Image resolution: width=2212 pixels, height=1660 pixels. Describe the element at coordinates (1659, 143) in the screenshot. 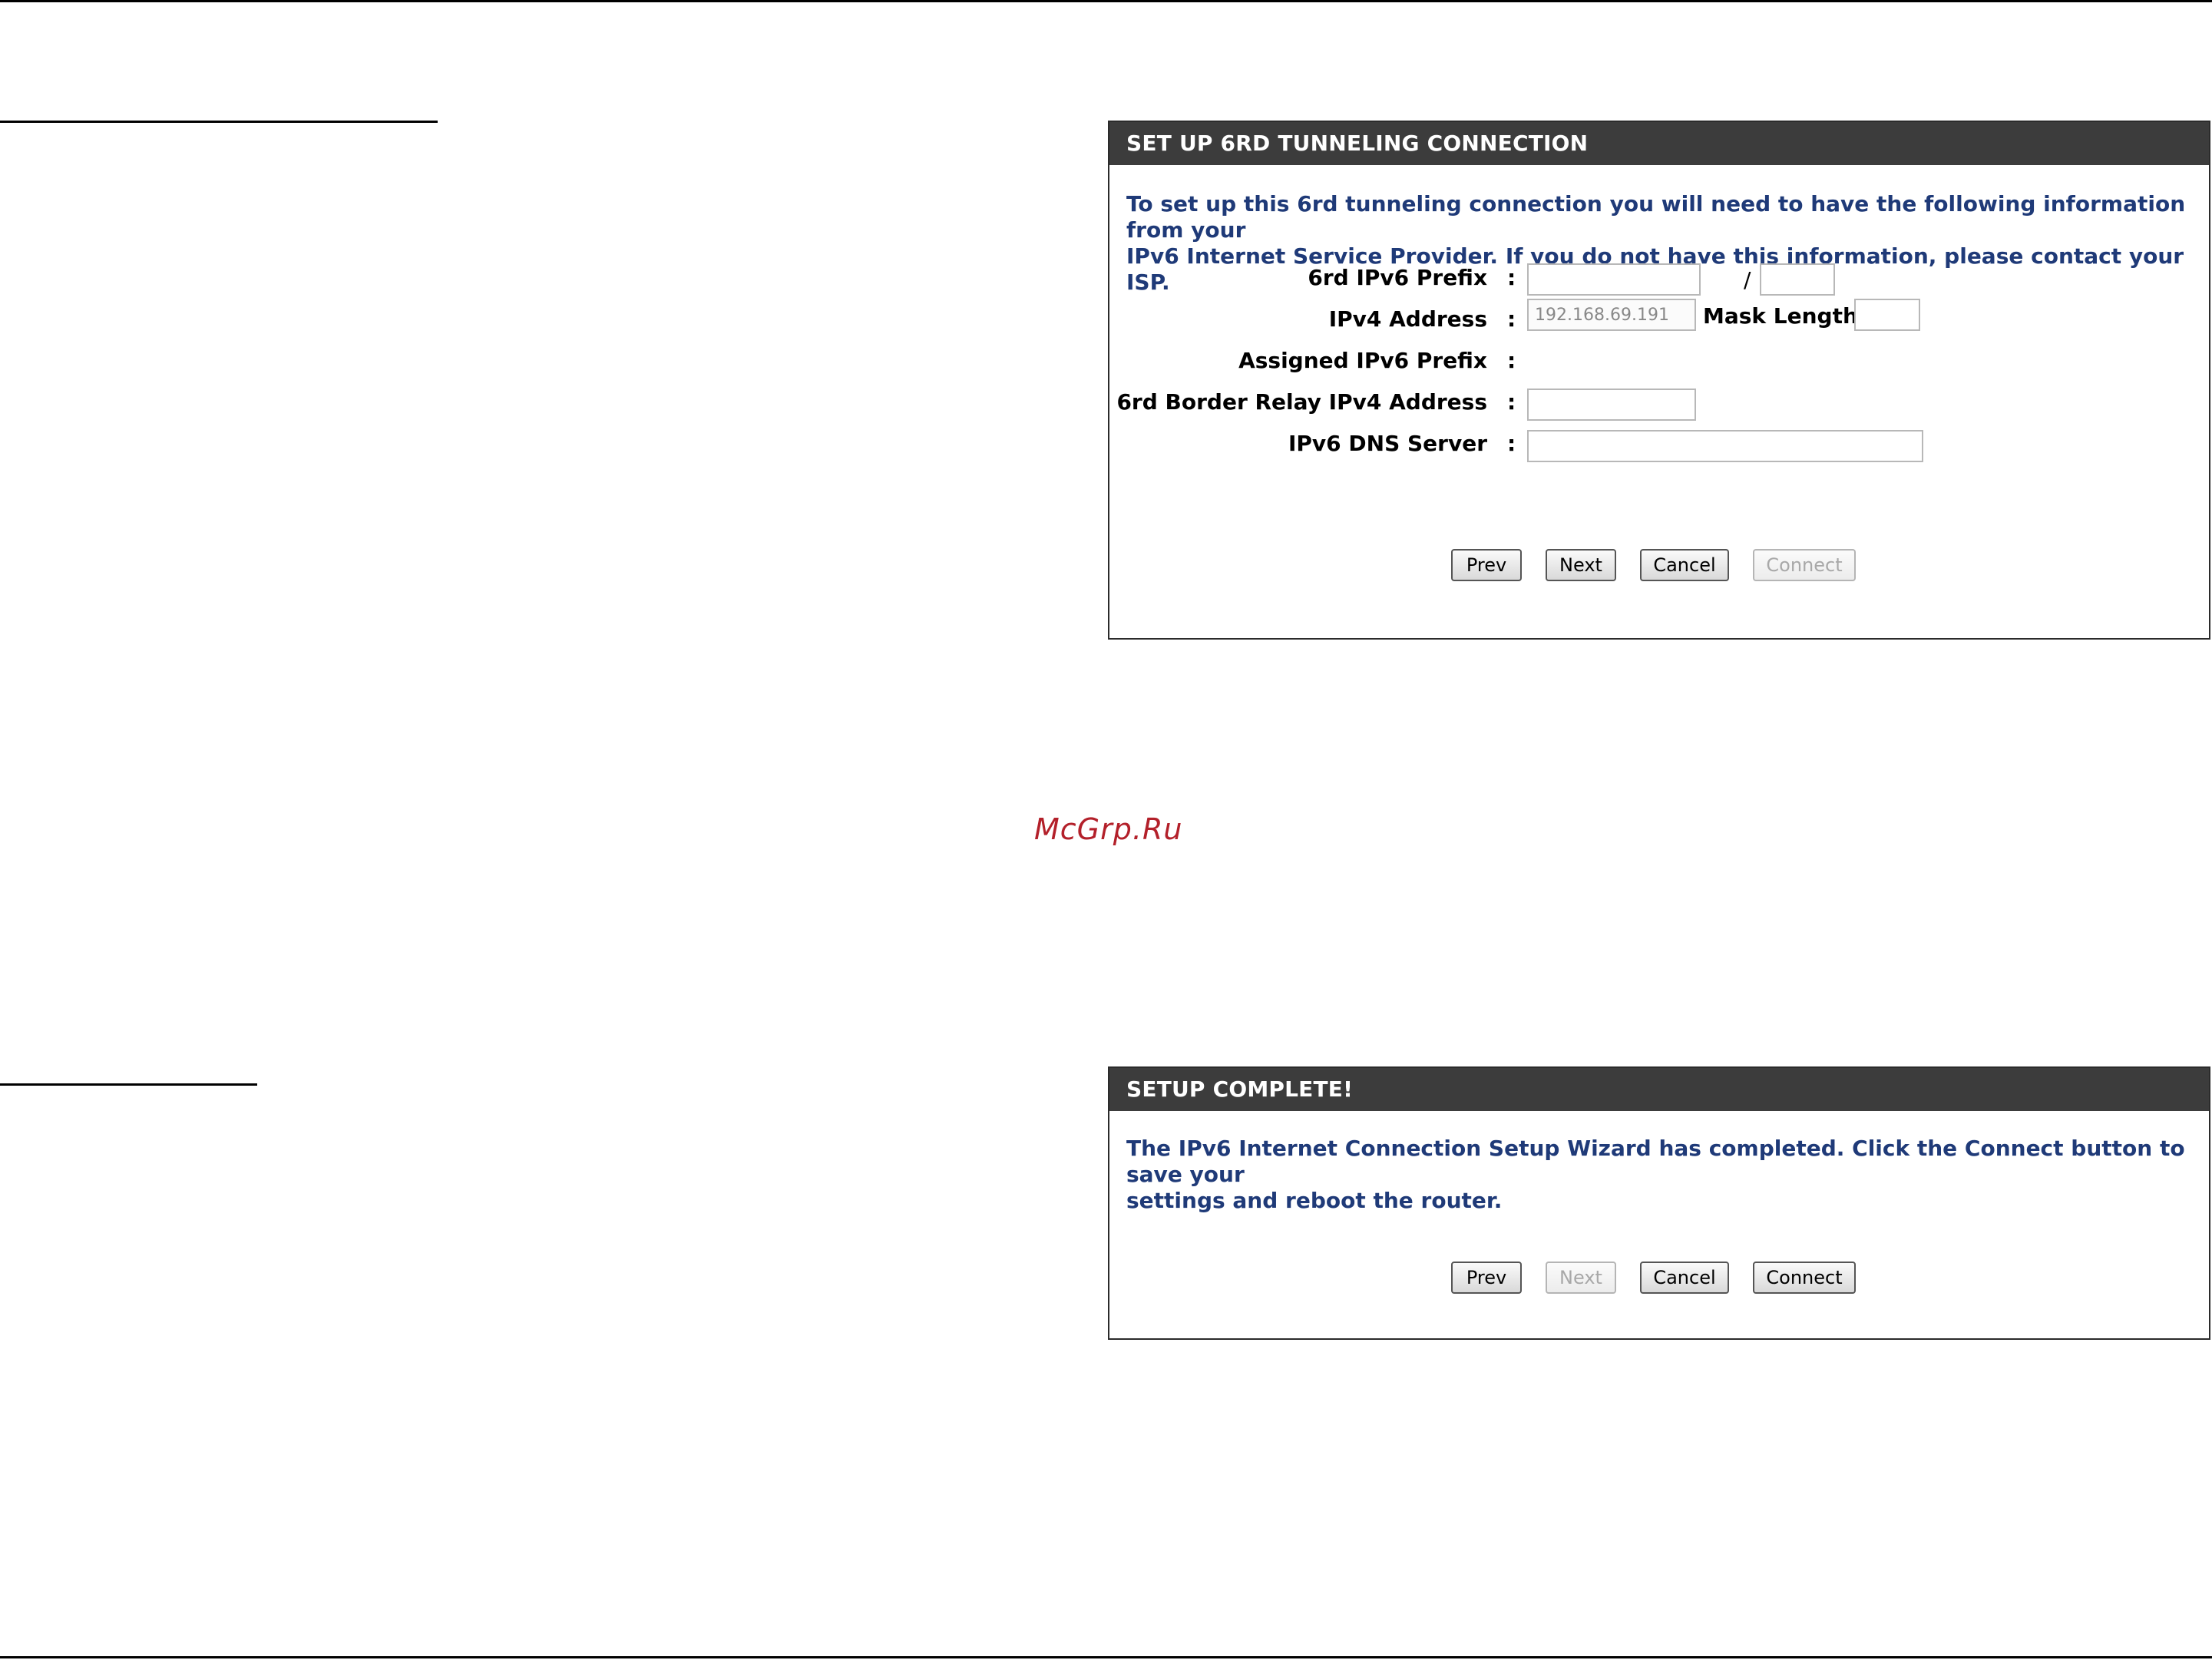

I see `tunnel-panel-title: SET UP 6RD TUNNELING CONNECTION` at that location.